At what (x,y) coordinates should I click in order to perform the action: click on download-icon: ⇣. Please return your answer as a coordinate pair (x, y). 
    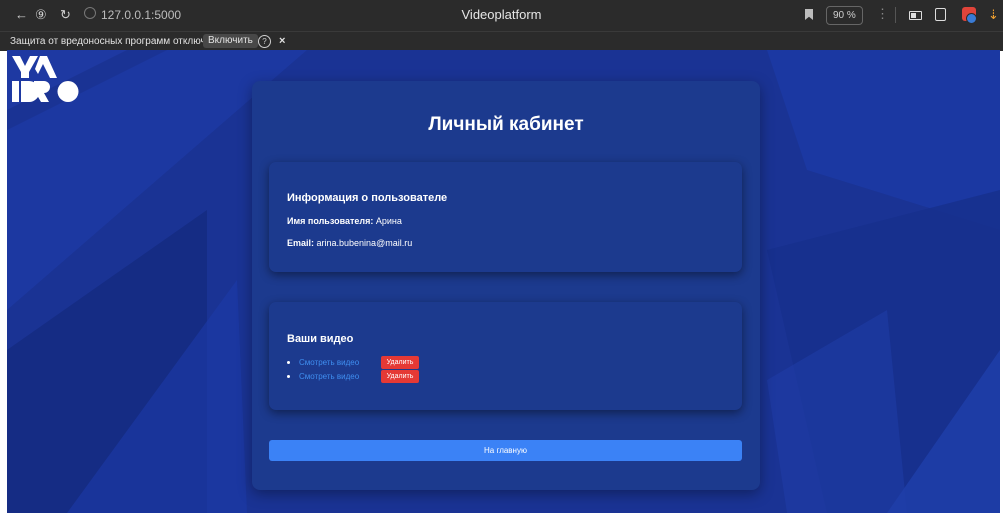
    Looking at the image, I should click on (994, 15).